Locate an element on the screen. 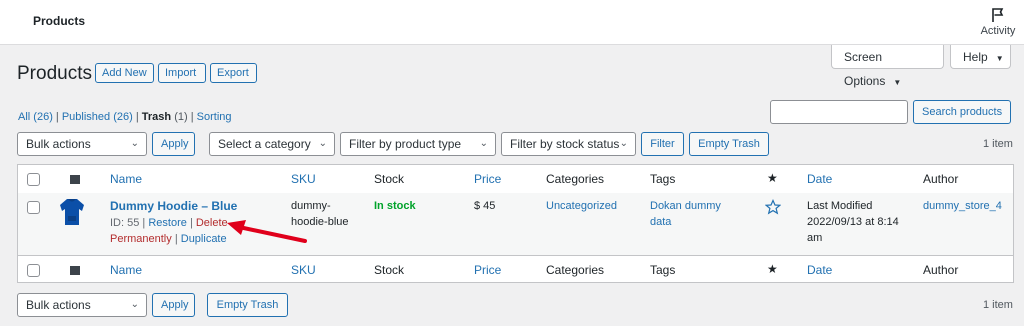 This screenshot has width=1024, height=326. duplicate-link: Duplicate is located at coordinates (204, 239).